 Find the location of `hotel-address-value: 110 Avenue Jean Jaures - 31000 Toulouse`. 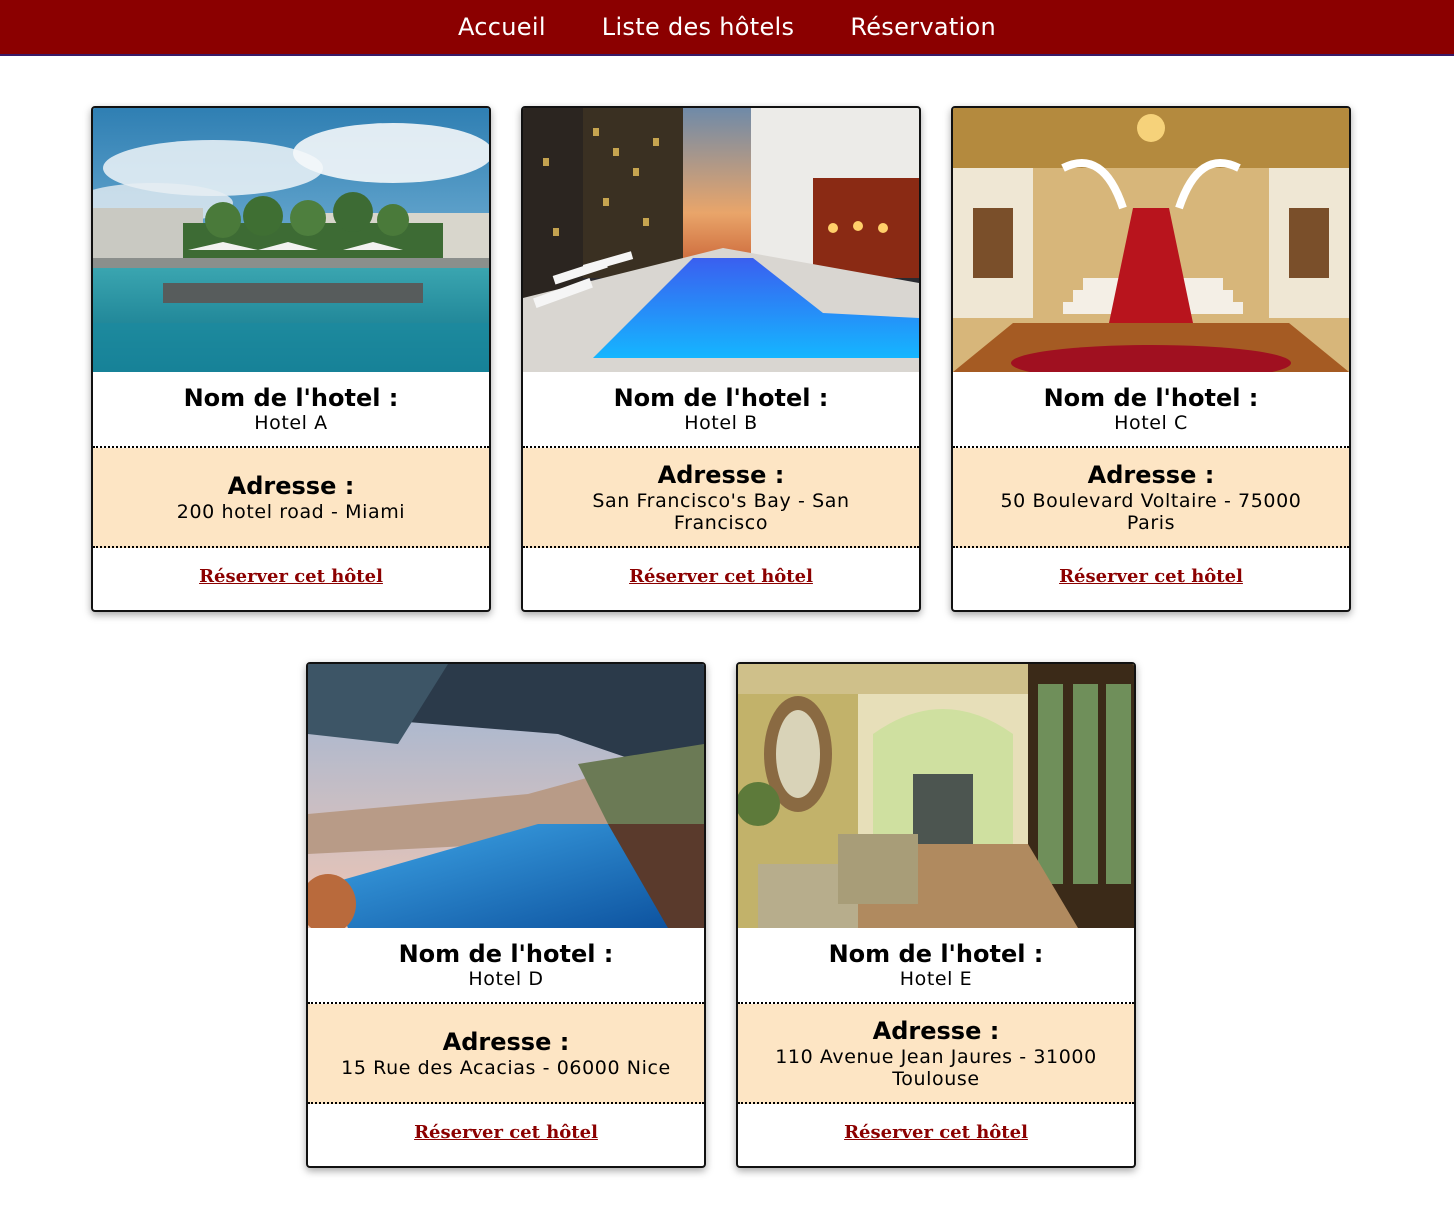

hotel-address-value: 110 Avenue Jean Jaures - 31000 Toulouse is located at coordinates (936, 1068).